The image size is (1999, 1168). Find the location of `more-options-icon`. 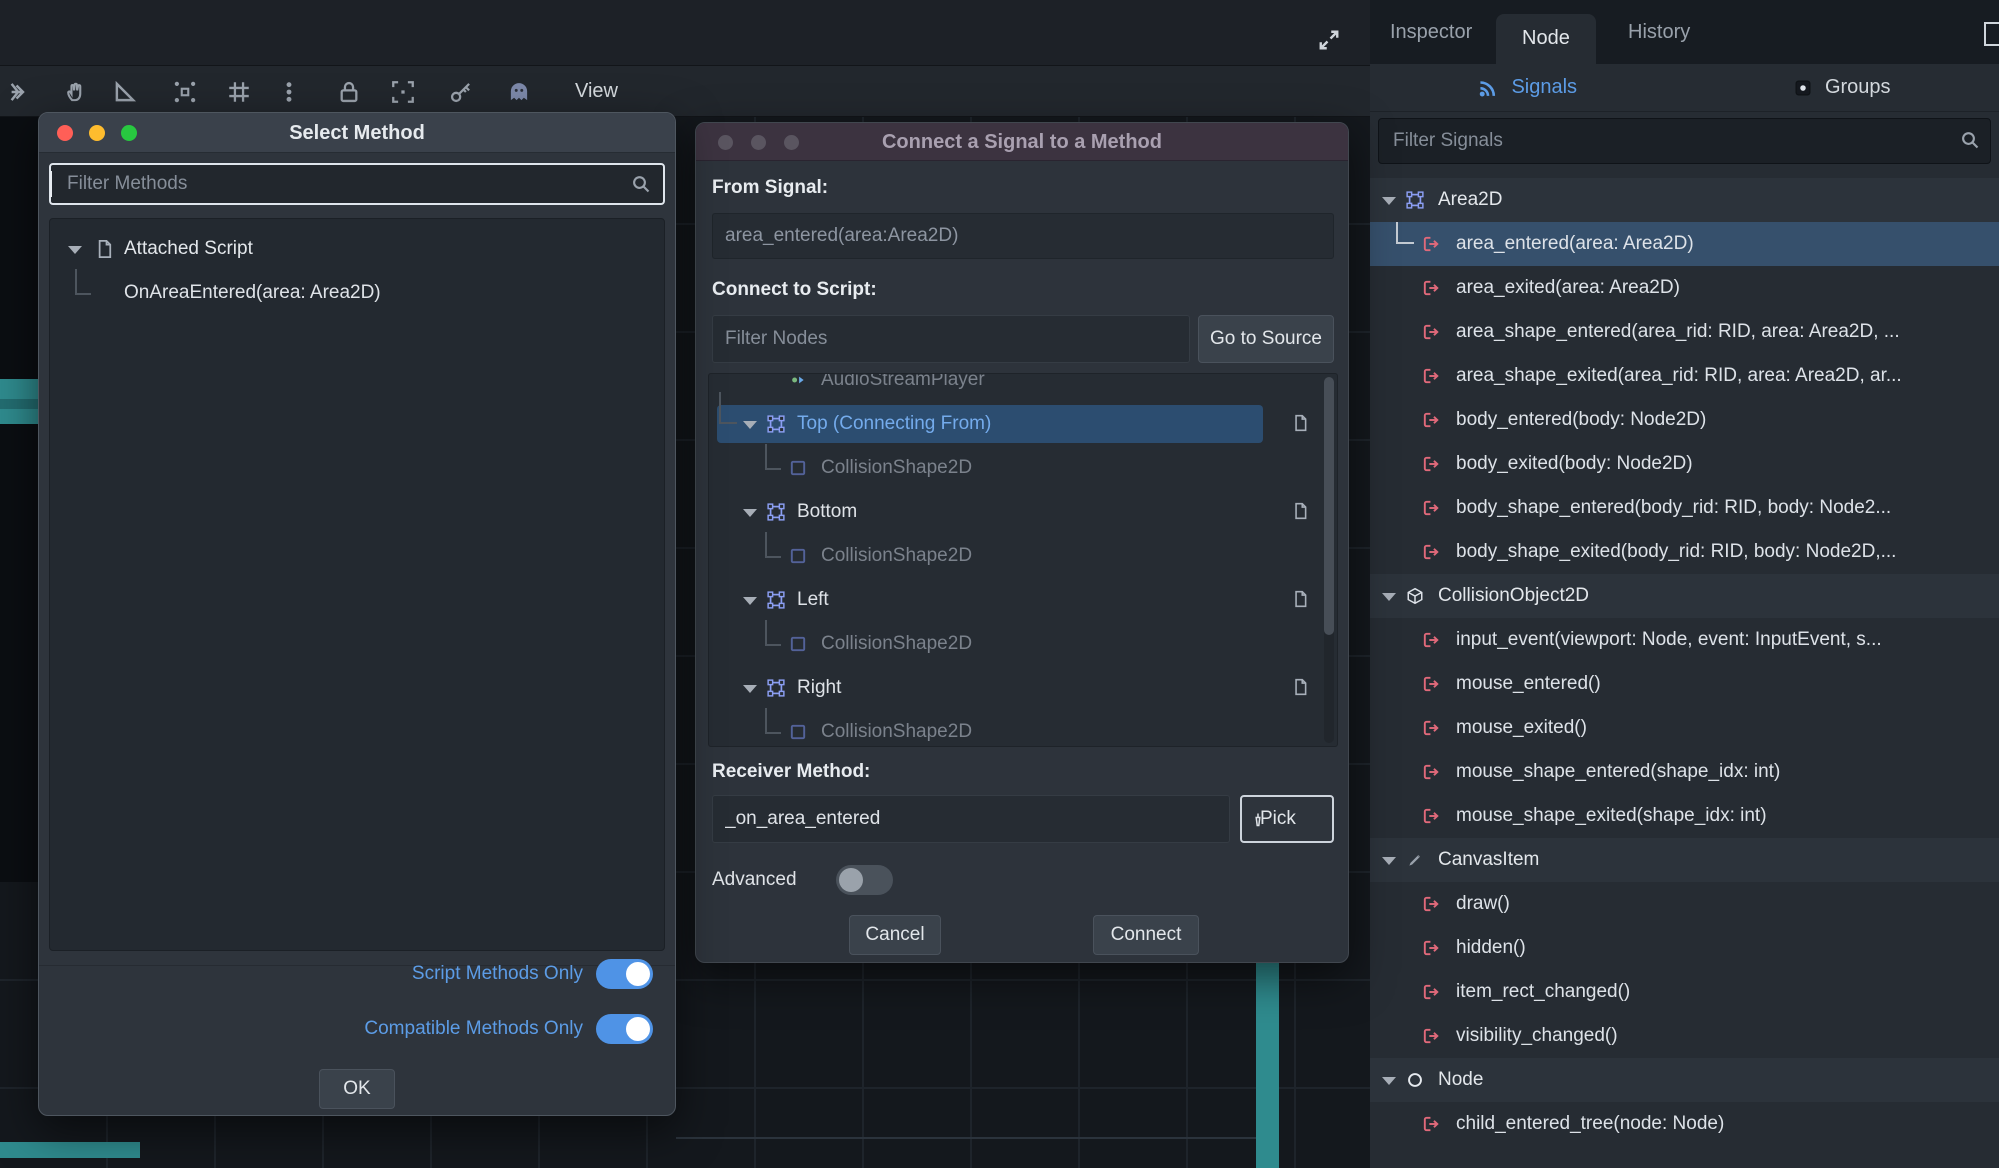

more-options-icon is located at coordinates (289, 92).